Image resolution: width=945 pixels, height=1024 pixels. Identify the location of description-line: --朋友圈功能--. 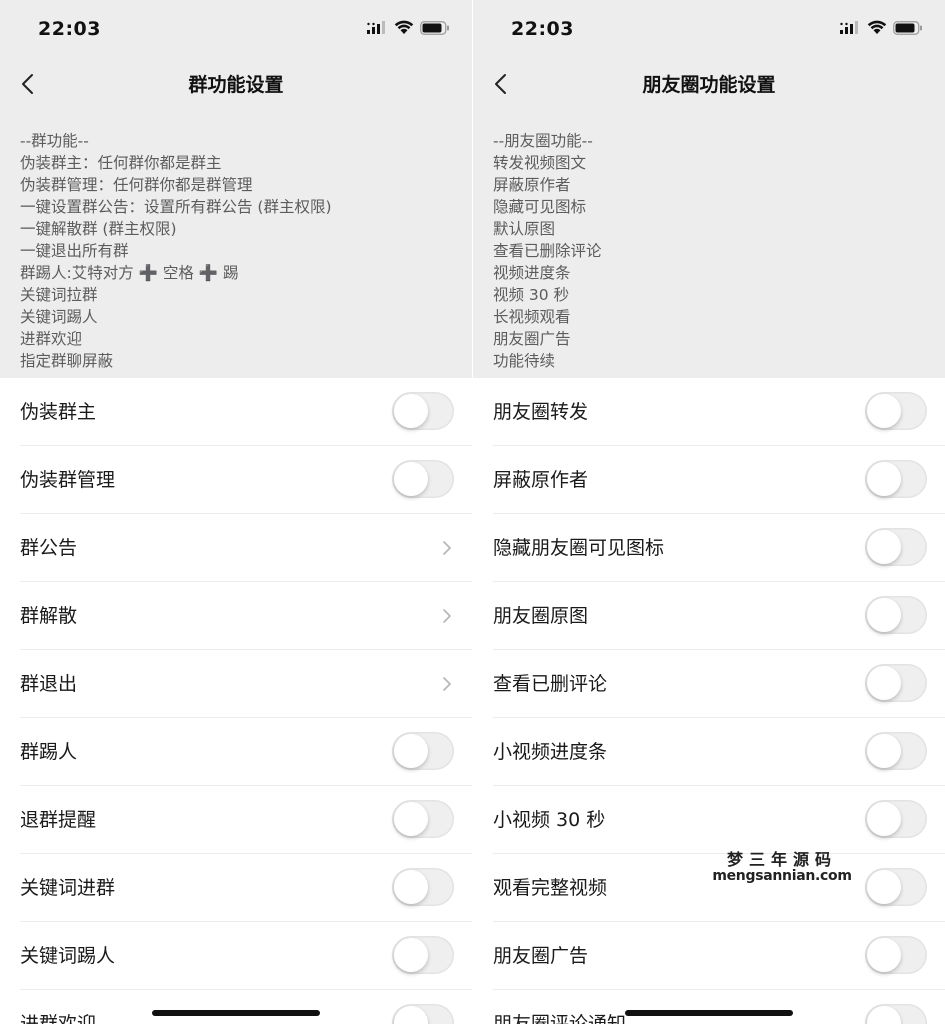
(543, 141).